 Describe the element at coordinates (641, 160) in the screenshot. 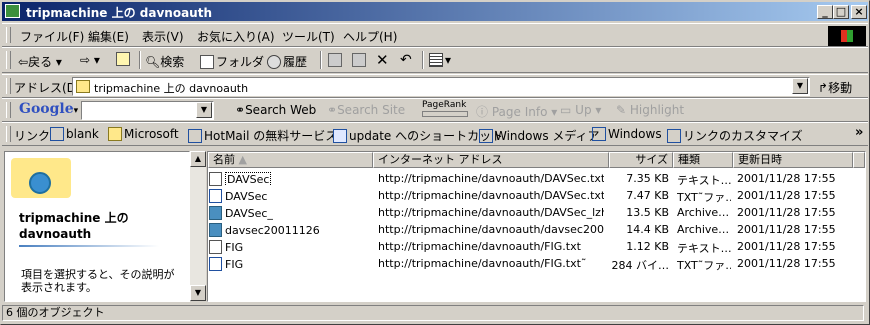

I see `column-header-size: サイズ` at that location.